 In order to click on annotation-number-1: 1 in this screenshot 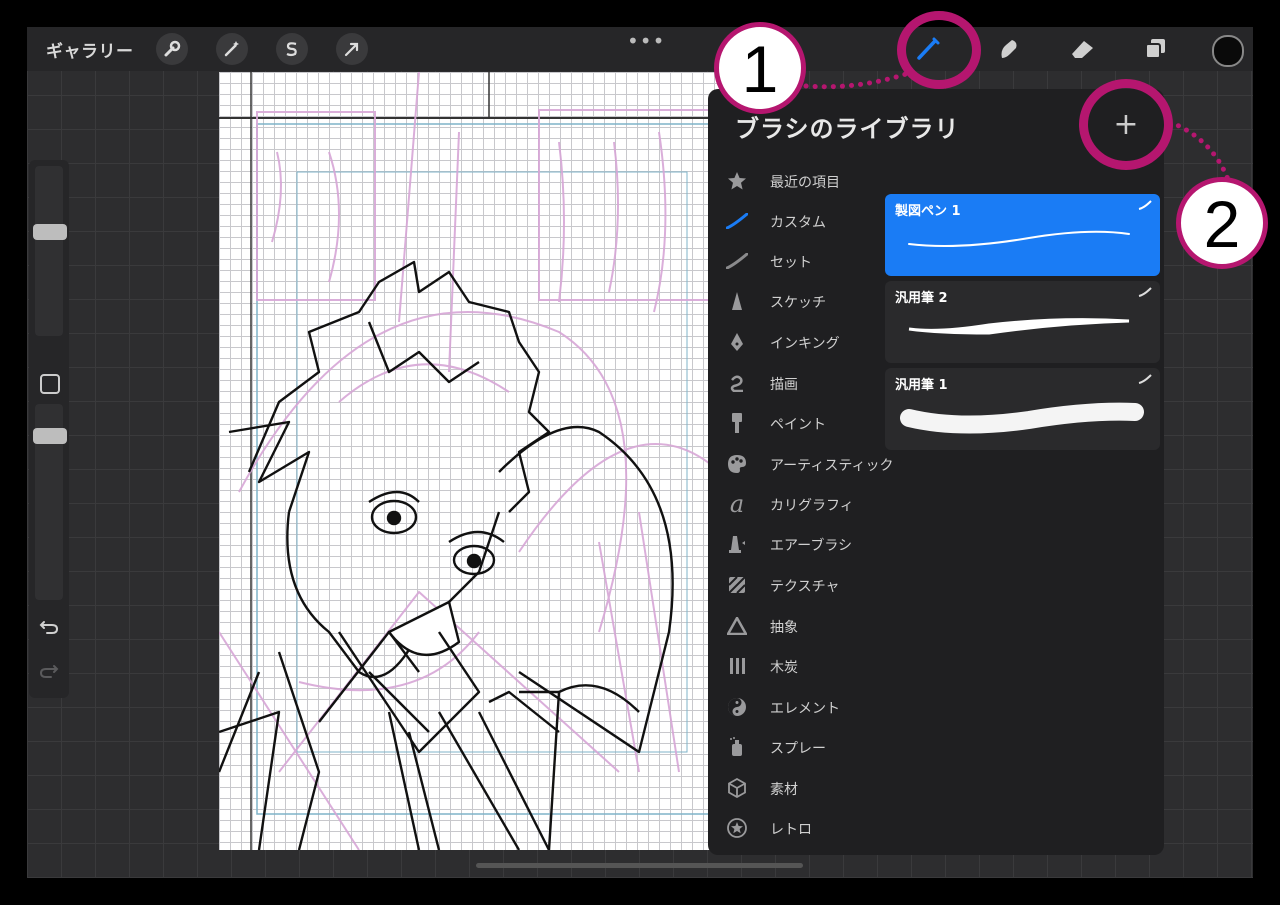, I will do `click(760, 68)`.